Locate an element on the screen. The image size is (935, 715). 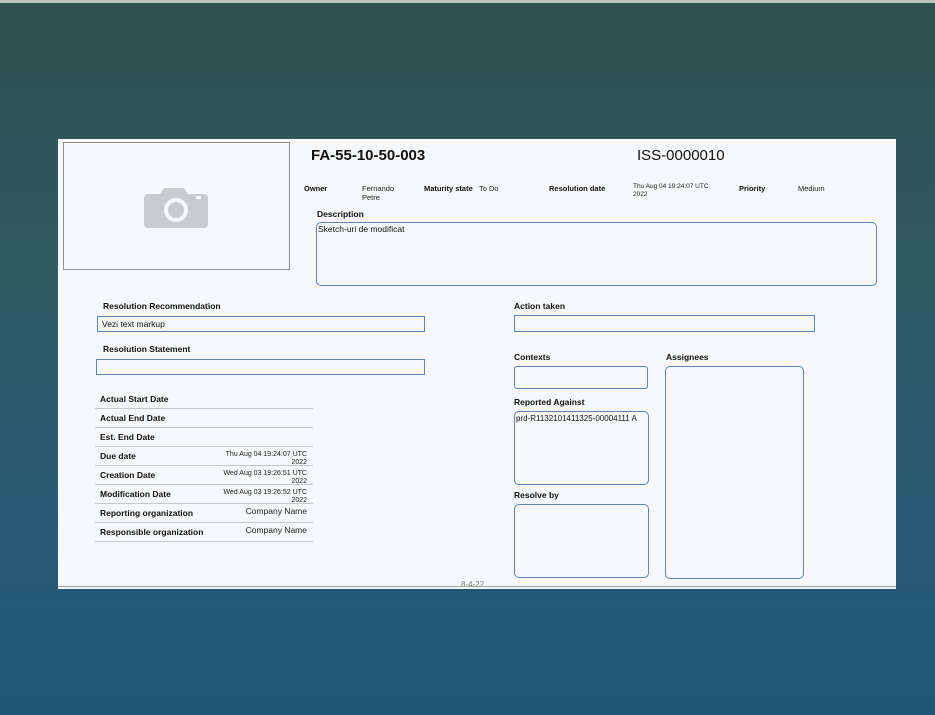
table-row: Due date Thu Aug 04 19:24:07 UTC 2022 is located at coordinates (204, 456).